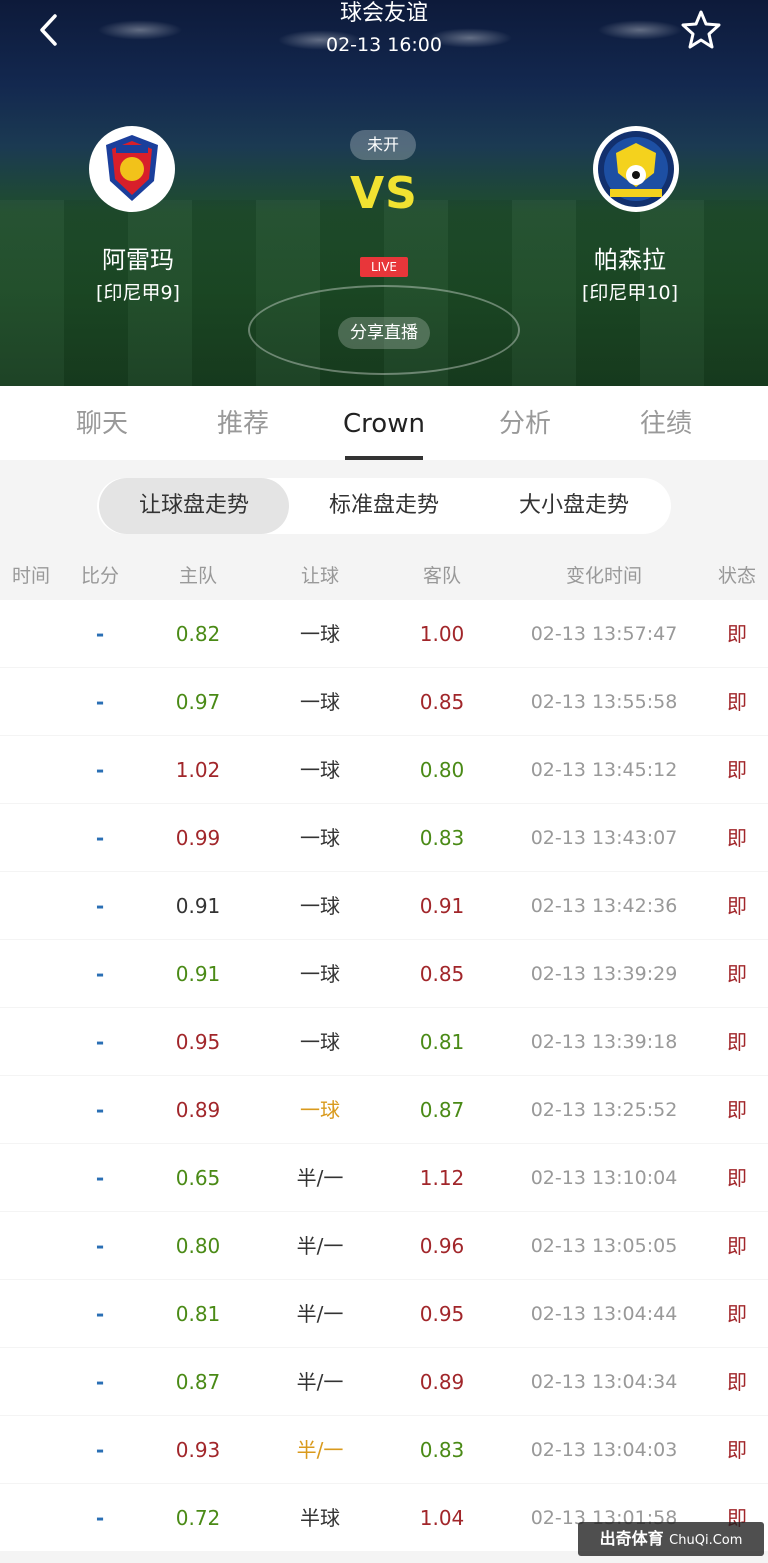 This screenshot has width=768, height=1563. I want to click on tab-recommend: 推荐, so click(243, 423).